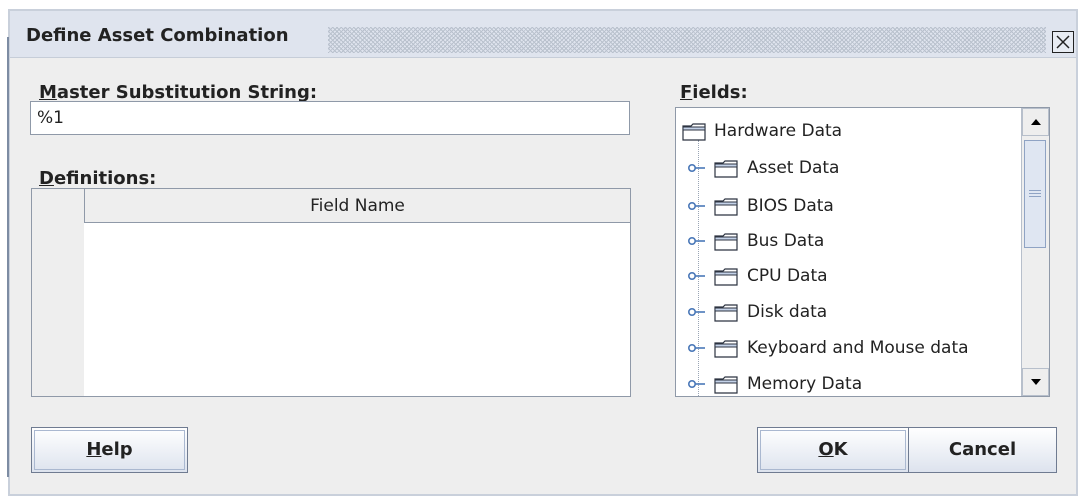  I want to click on ok-mnemonic: O, so click(826, 449).